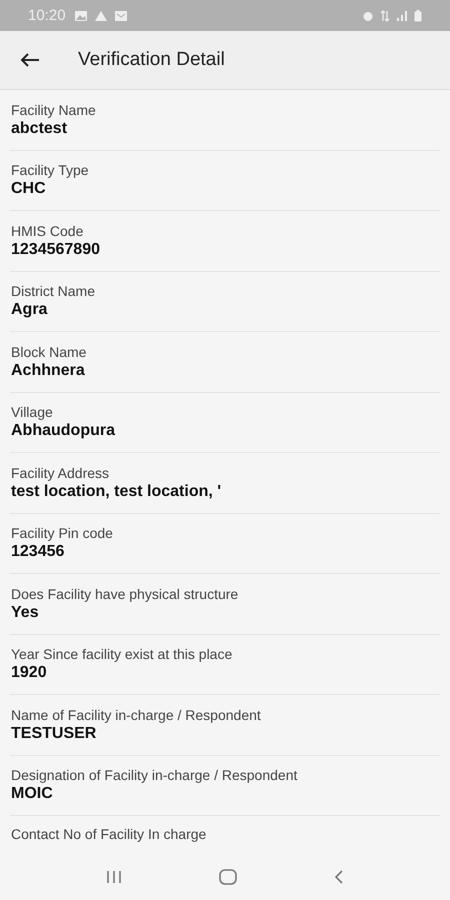 The height and width of the screenshot is (900, 450). I want to click on field-value: 1234567890, so click(56, 249).